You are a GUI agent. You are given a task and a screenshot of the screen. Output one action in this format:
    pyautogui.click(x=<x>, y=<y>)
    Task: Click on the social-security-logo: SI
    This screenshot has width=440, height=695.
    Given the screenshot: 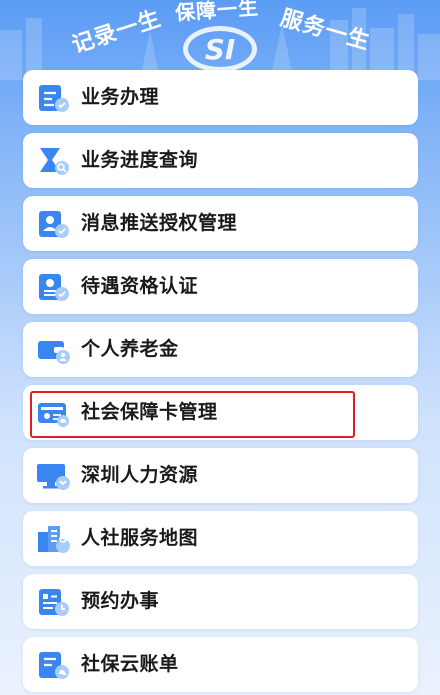 What is the action you would take?
    pyautogui.click(x=220, y=49)
    